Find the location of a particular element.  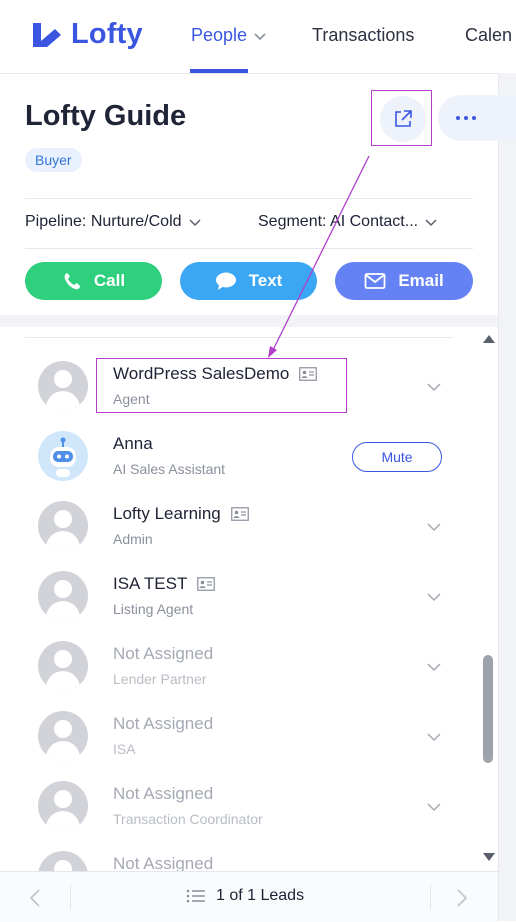

chevron-left-icon is located at coordinates (35, 898).